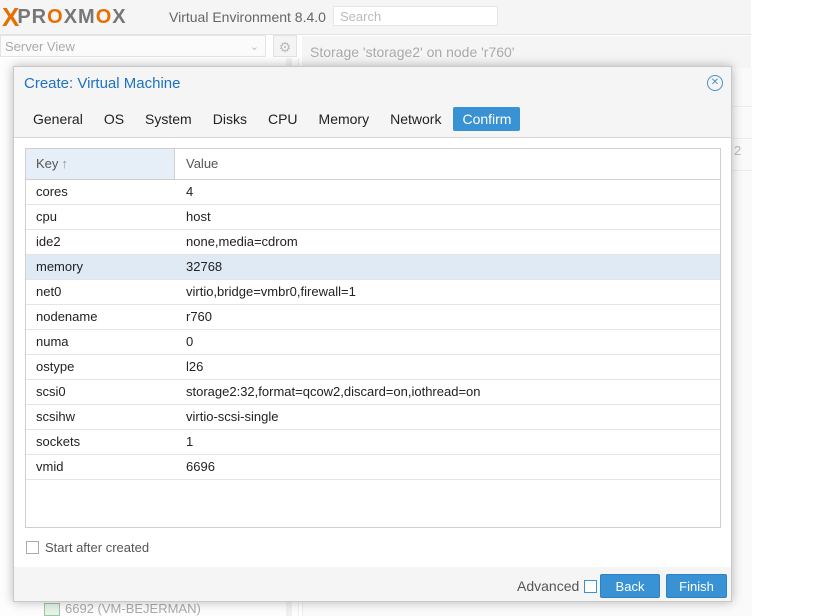 The height and width of the screenshot is (616, 819). I want to click on partial-text: 2, so click(738, 150).